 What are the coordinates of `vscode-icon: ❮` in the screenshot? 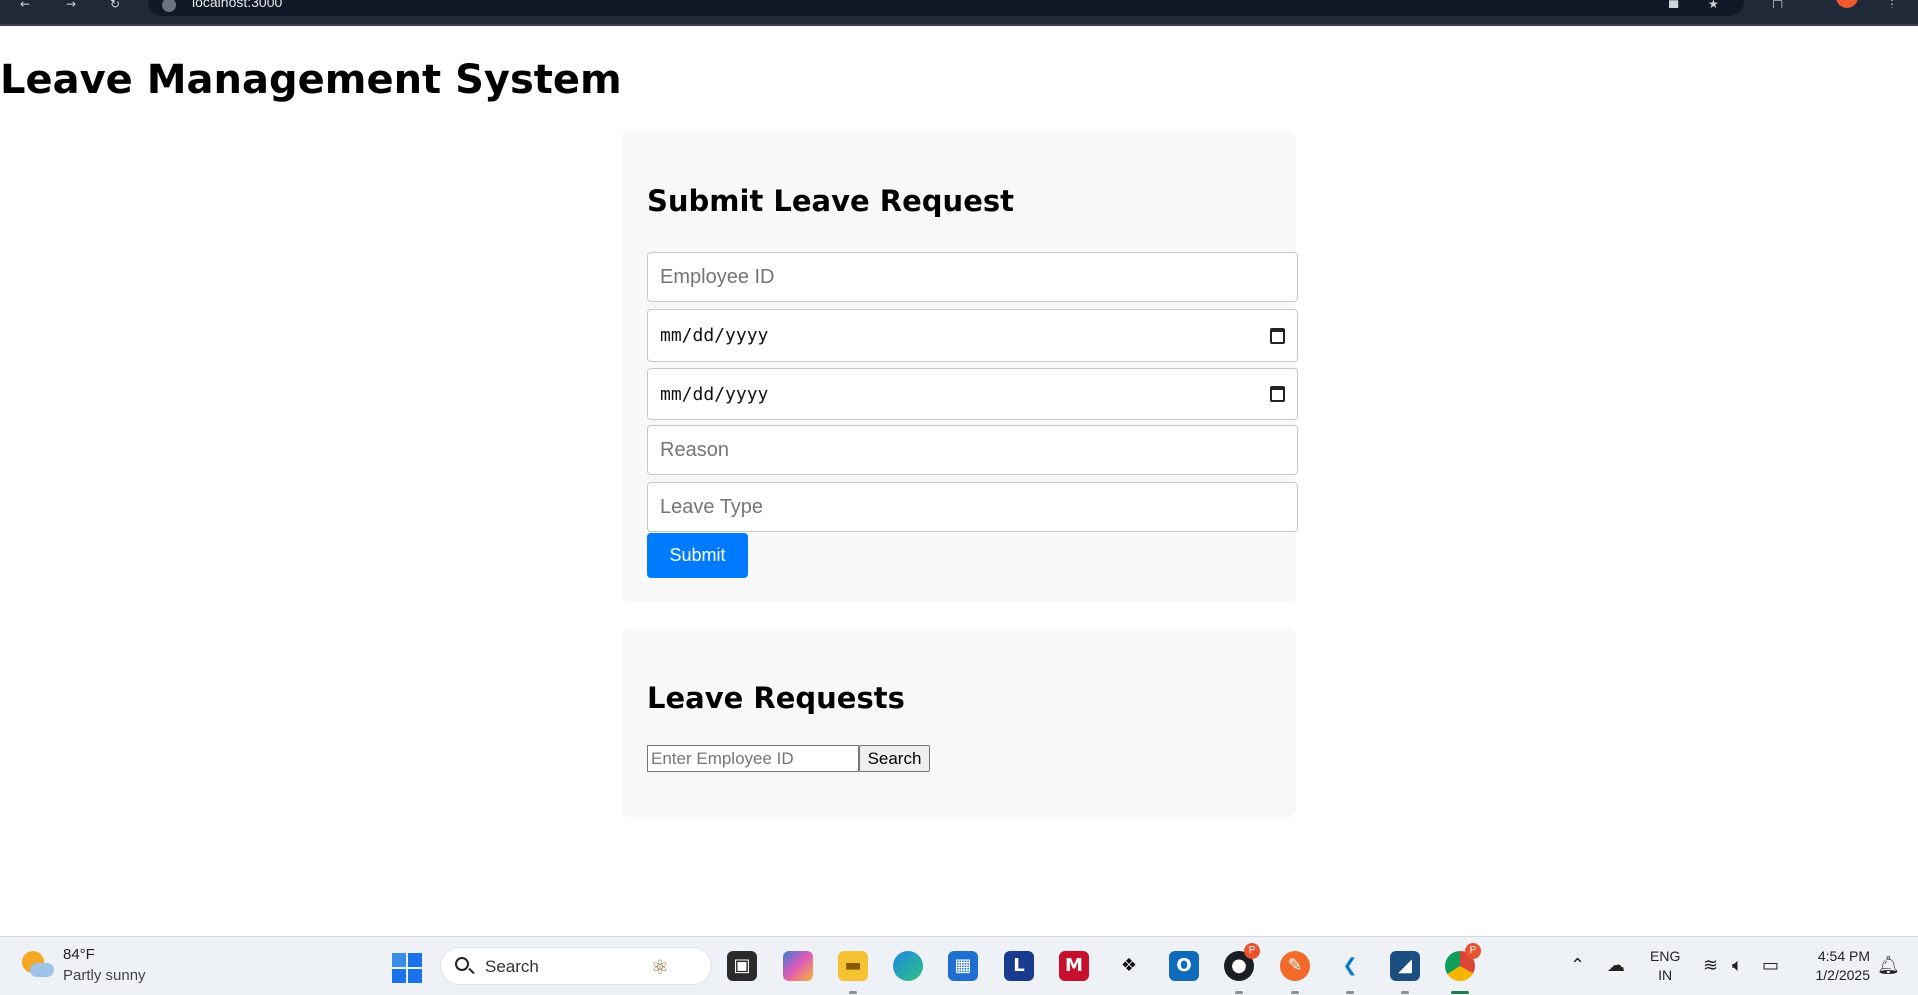 It's located at (1350, 972).